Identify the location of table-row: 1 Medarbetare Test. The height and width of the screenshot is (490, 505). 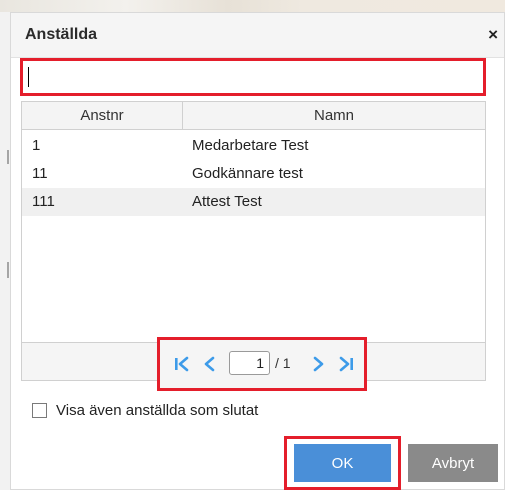
(253, 146).